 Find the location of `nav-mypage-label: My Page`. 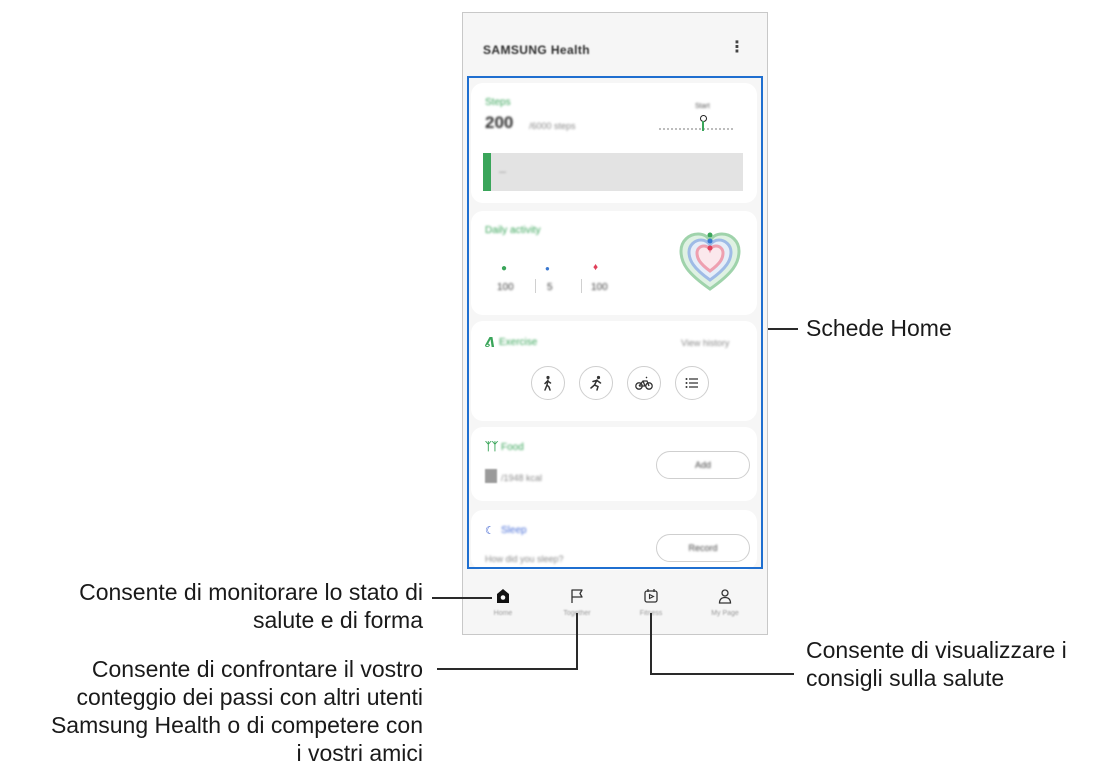

nav-mypage-label: My Page is located at coordinates (725, 613).